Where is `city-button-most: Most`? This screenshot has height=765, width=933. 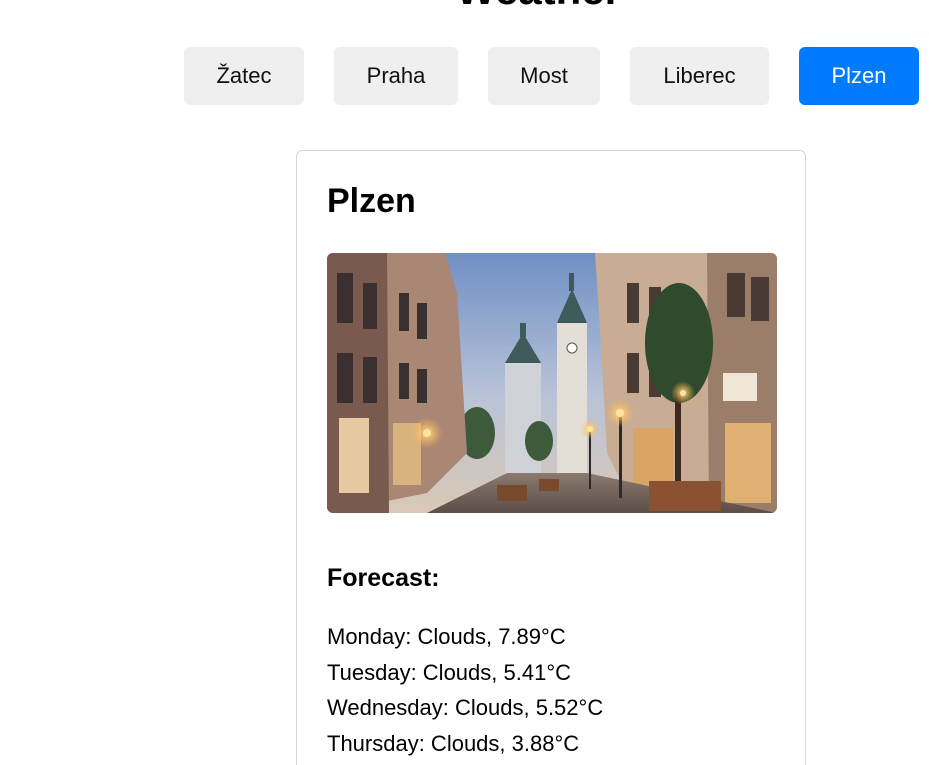 city-button-most: Most is located at coordinates (544, 76).